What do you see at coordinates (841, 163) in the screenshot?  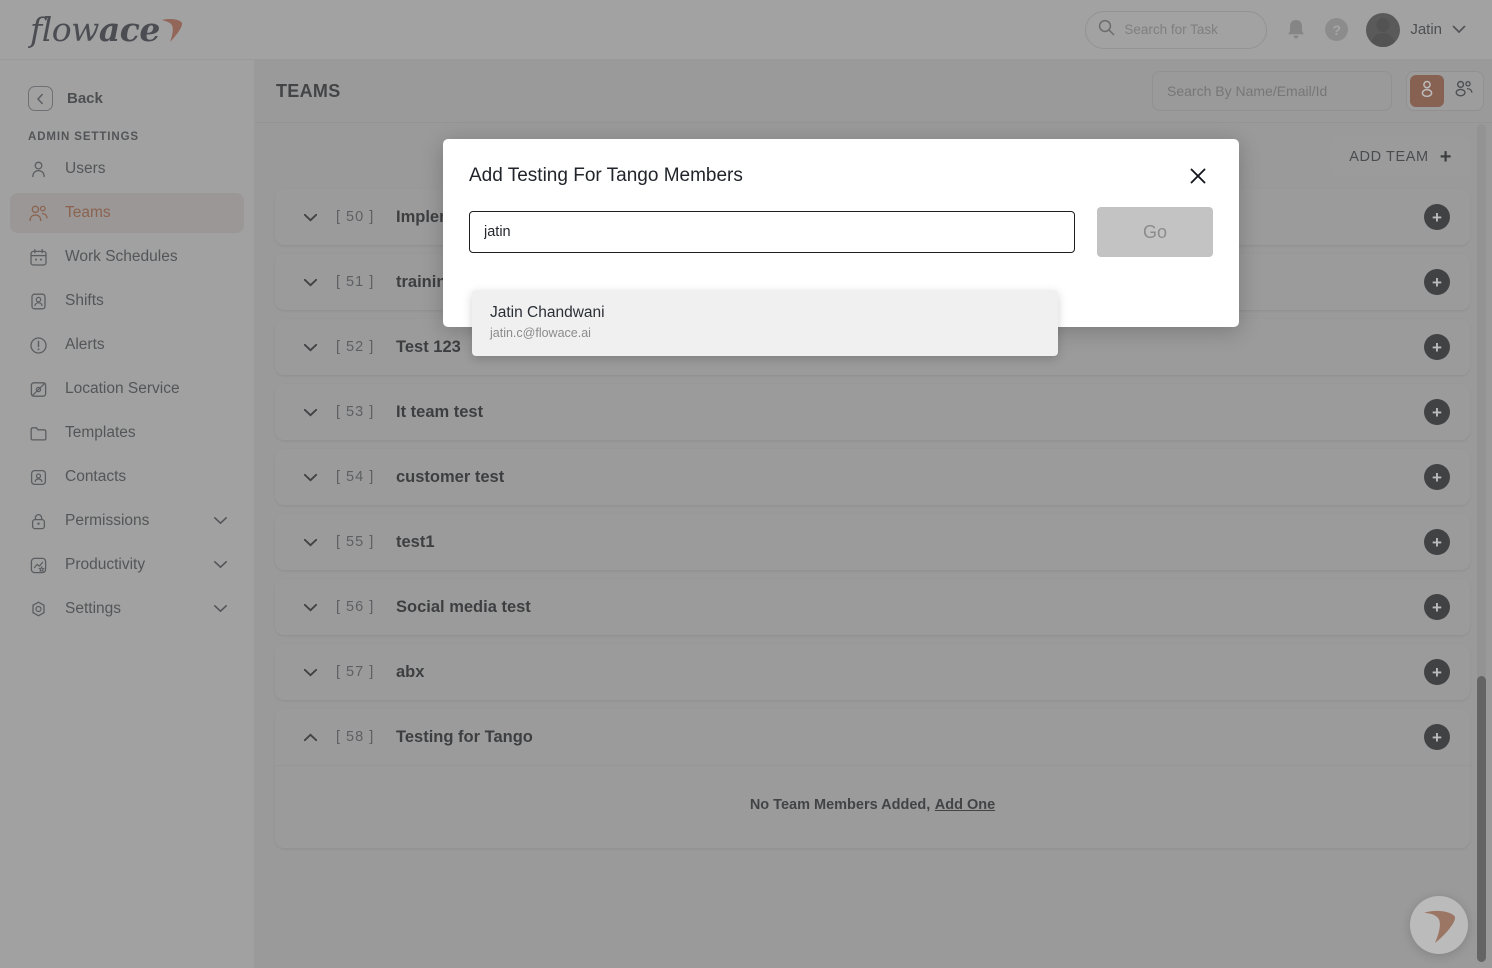 I see `modal-header: Add Testing For Tango Members` at bounding box center [841, 163].